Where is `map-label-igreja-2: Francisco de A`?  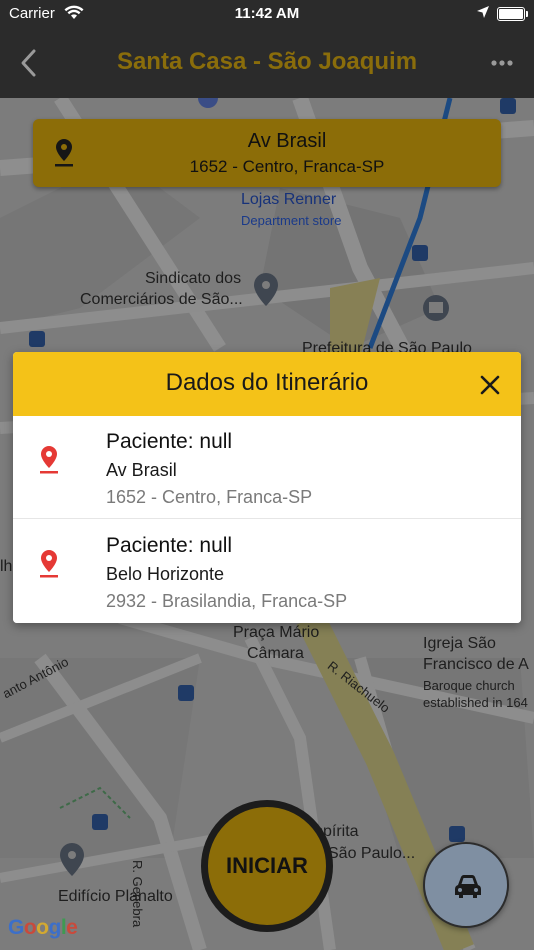
map-label-igreja-2: Francisco de A is located at coordinates (476, 664).